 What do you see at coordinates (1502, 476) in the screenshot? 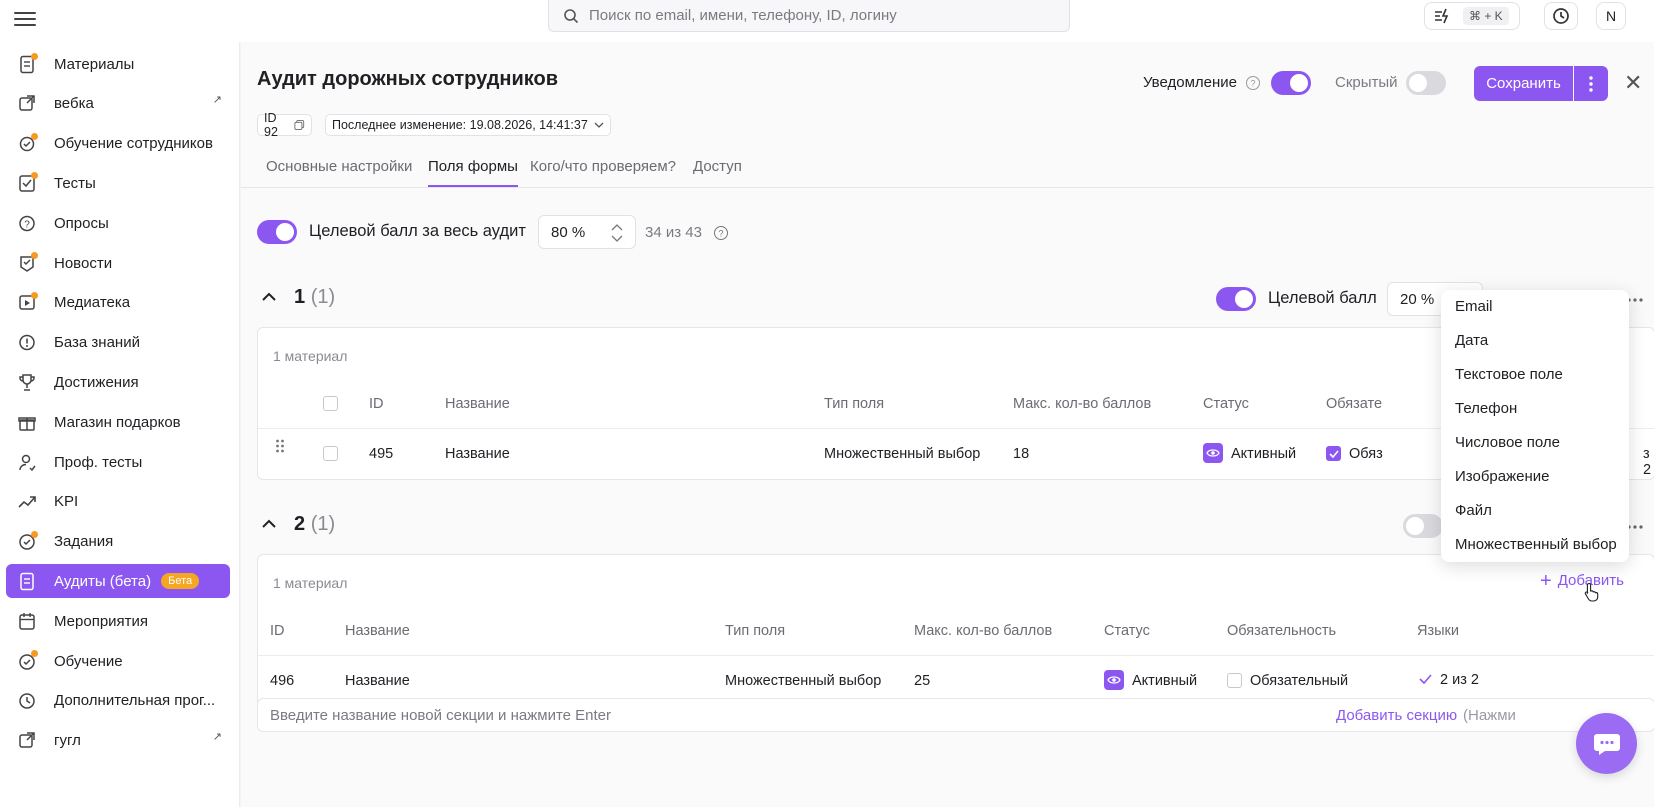
I see `dropdown-item: Изображение` at bounding box center [1502, 476].